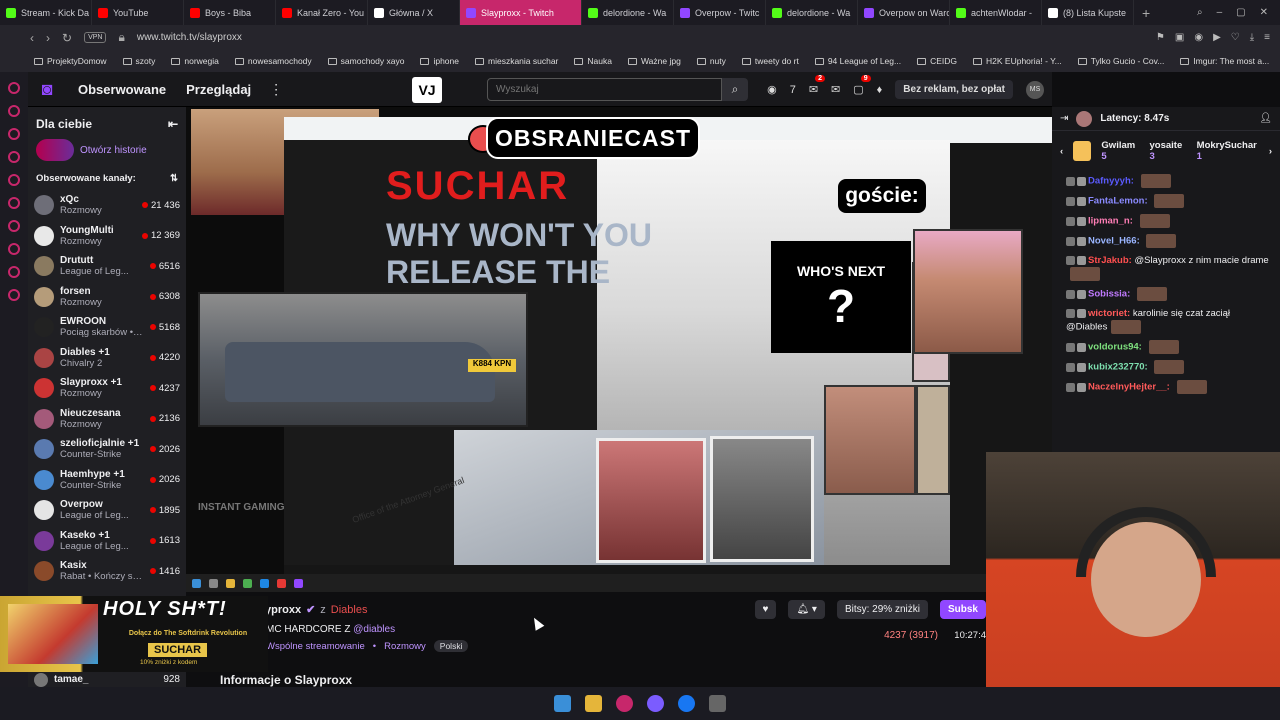  I want to click on tag-category: Rozmowy, so click(405, 646).